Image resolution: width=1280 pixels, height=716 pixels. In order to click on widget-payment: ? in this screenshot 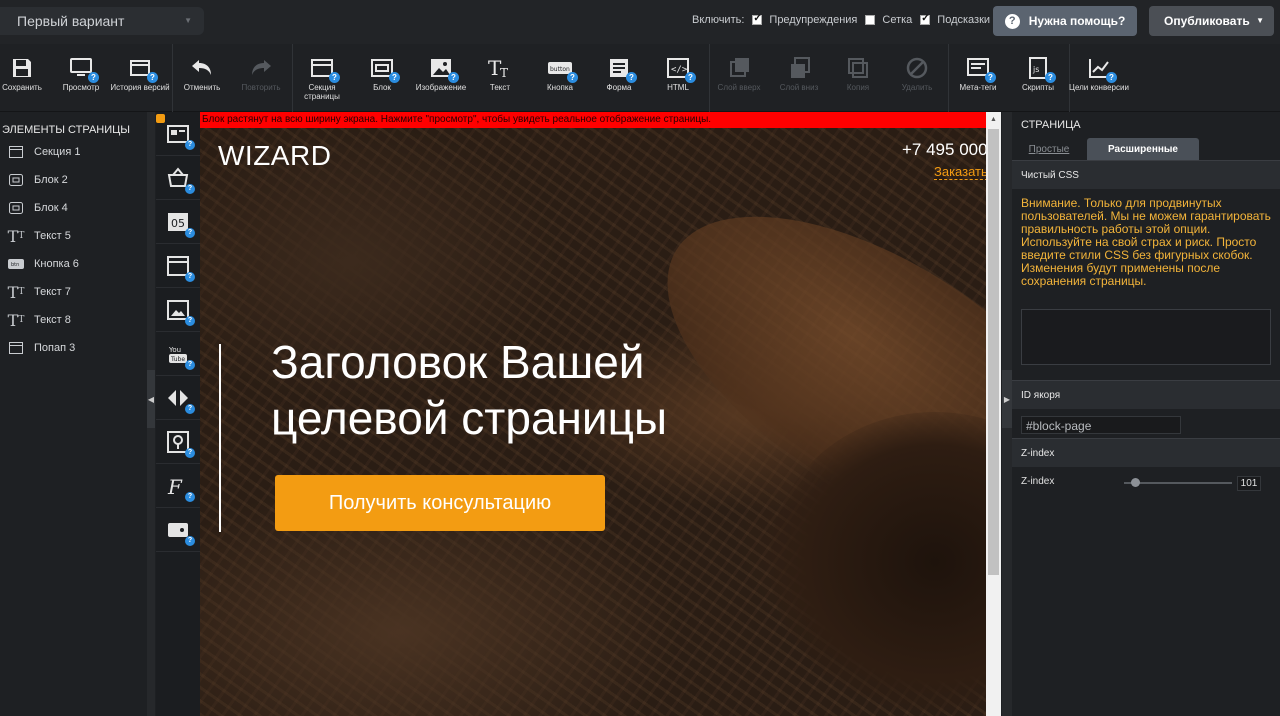, I will do `click(178, 530)`.